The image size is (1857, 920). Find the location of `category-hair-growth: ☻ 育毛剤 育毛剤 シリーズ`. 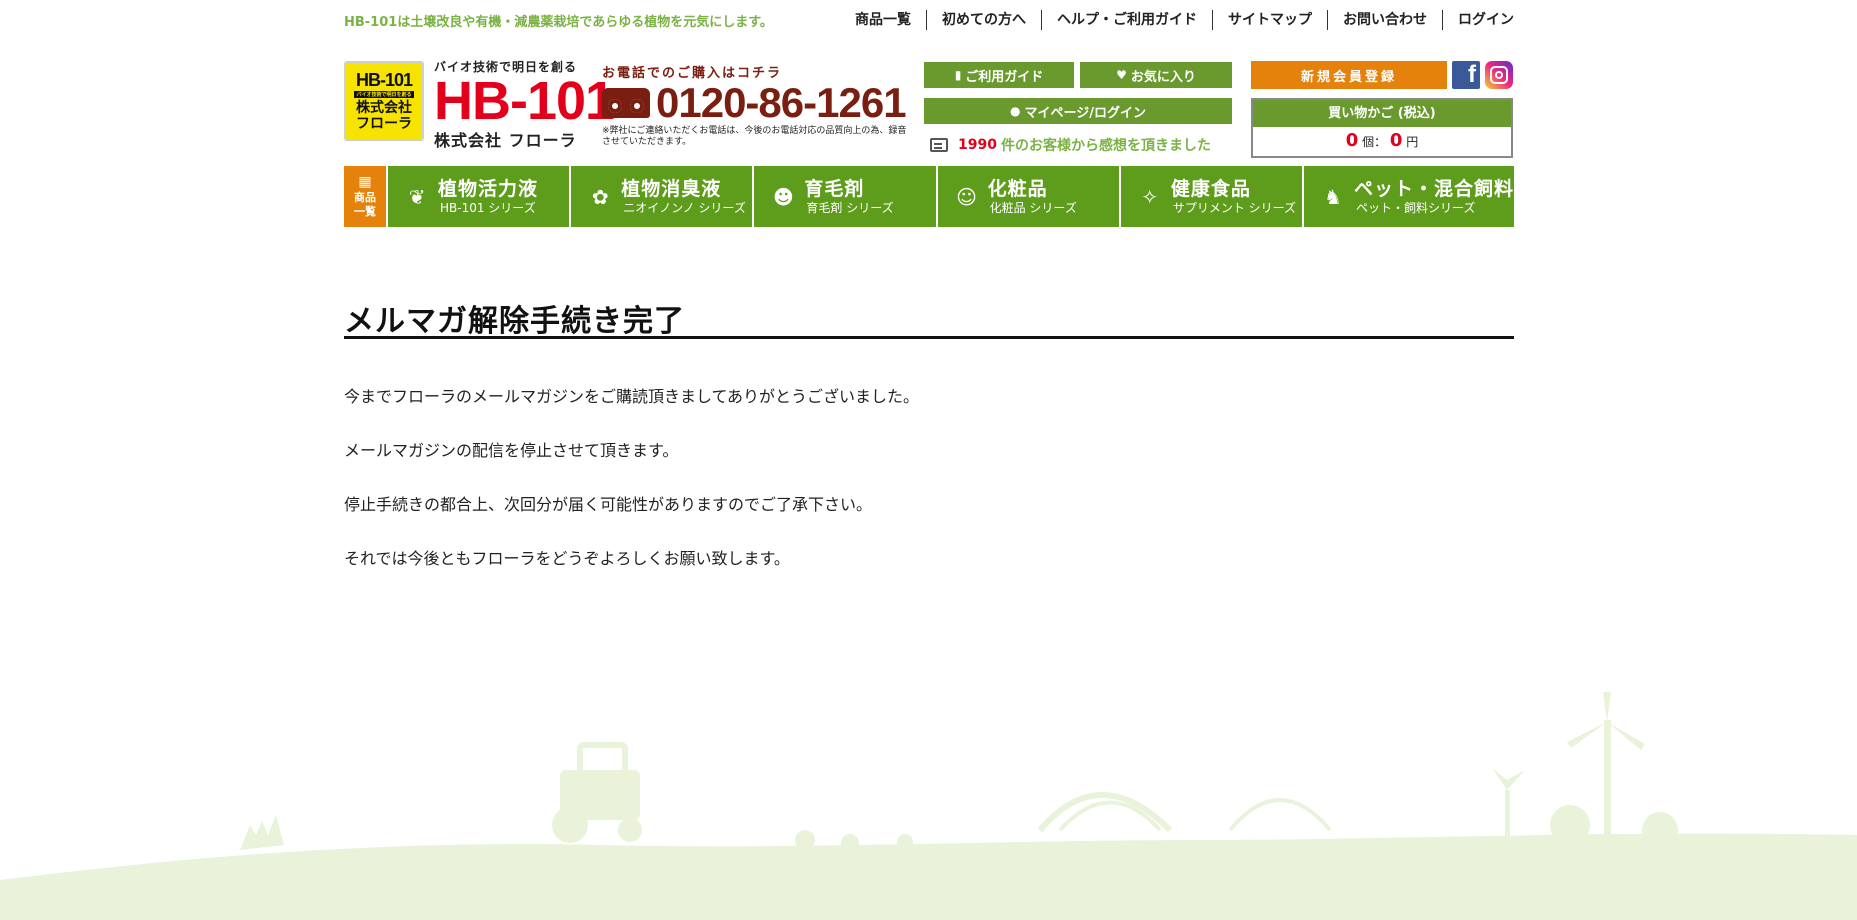

category-hair-growth: ☻ 育毛剤 育毛剤 シリーズ is located at coordinates (844, 196).